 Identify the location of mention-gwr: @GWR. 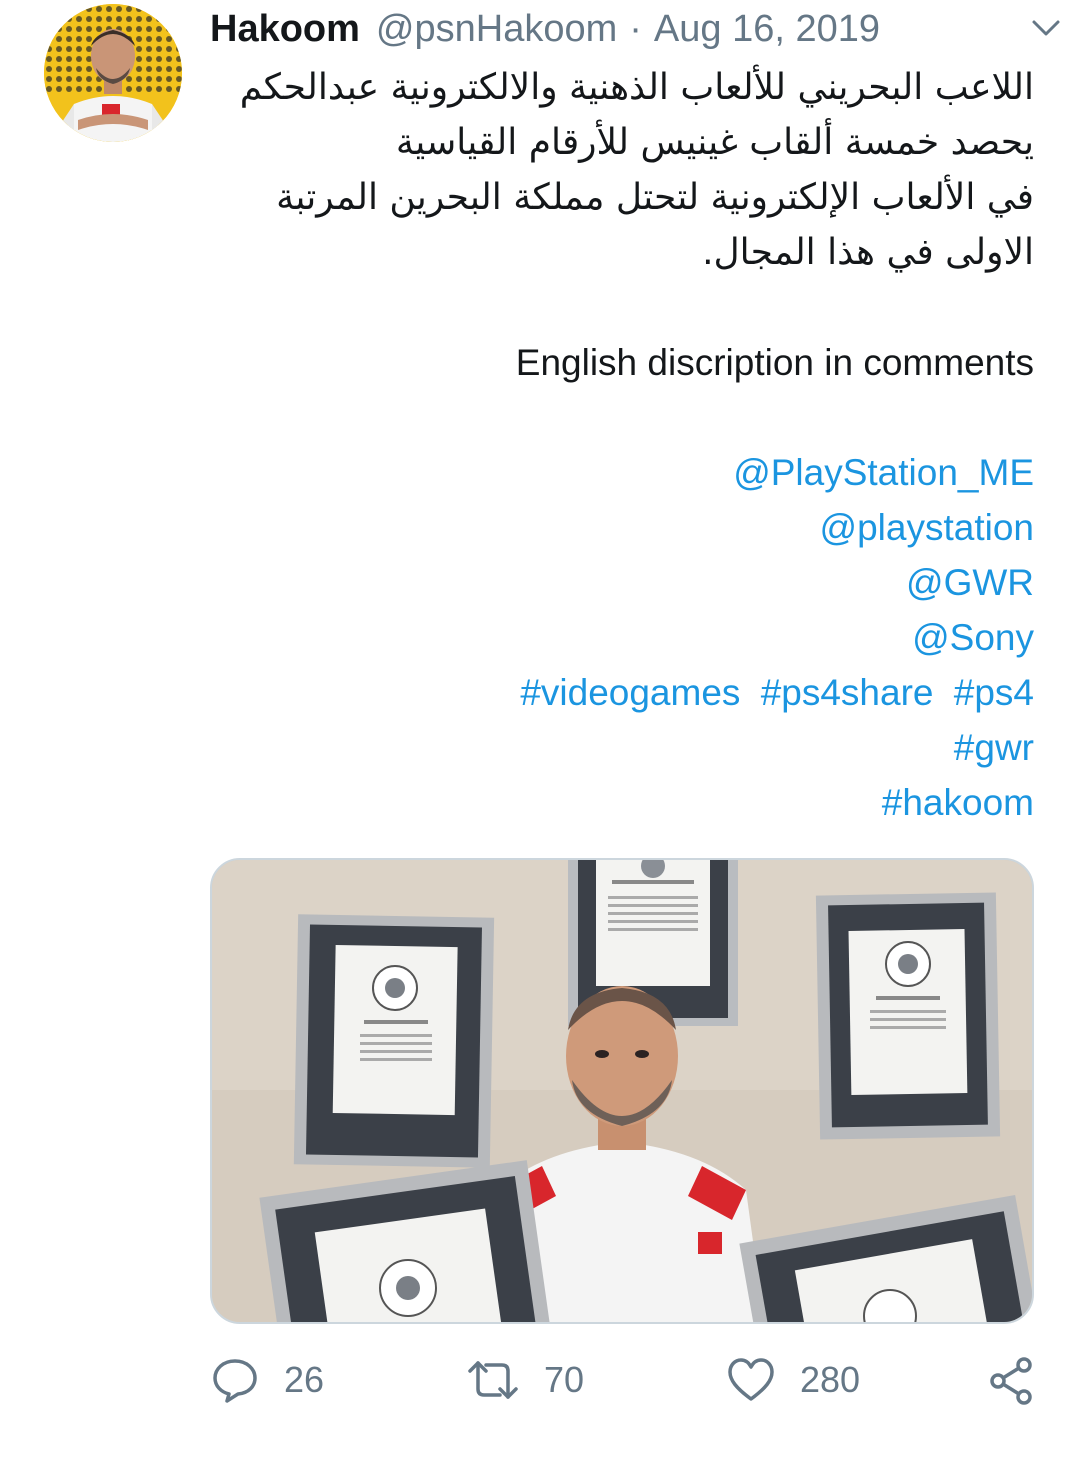
(970, 582).